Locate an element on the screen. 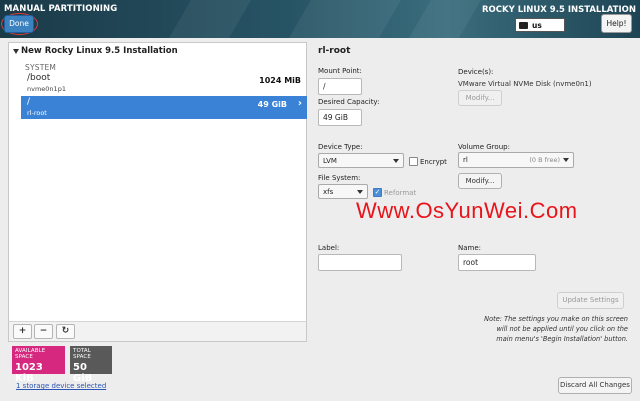 This screenshot has width=640, height=401. device-type-value: LVM is located at coordinates (330, 160).